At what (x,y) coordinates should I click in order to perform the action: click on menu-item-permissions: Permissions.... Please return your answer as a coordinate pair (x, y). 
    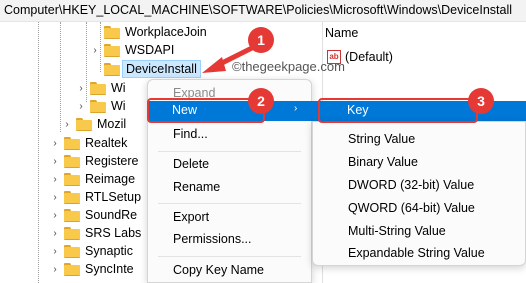
    Looking at the image, I should click on (229, 239).